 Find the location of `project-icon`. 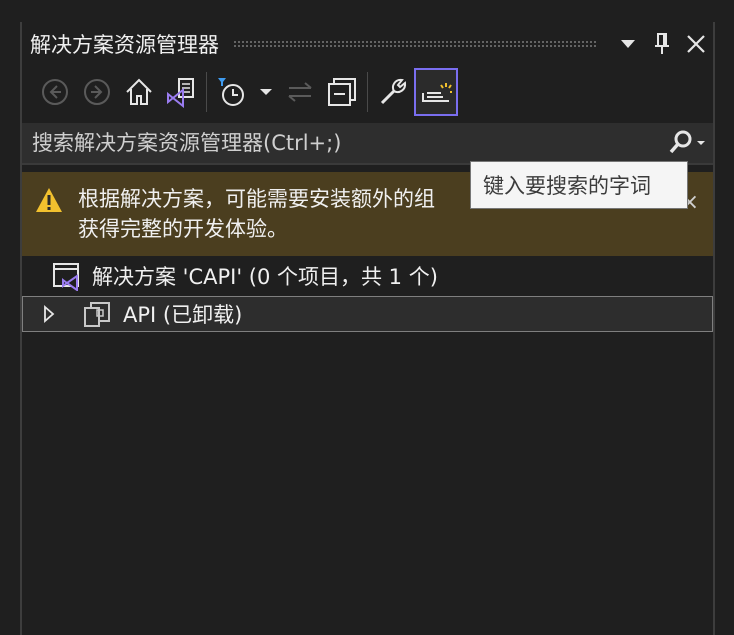

project-icon is located at coordinates (97, 314).